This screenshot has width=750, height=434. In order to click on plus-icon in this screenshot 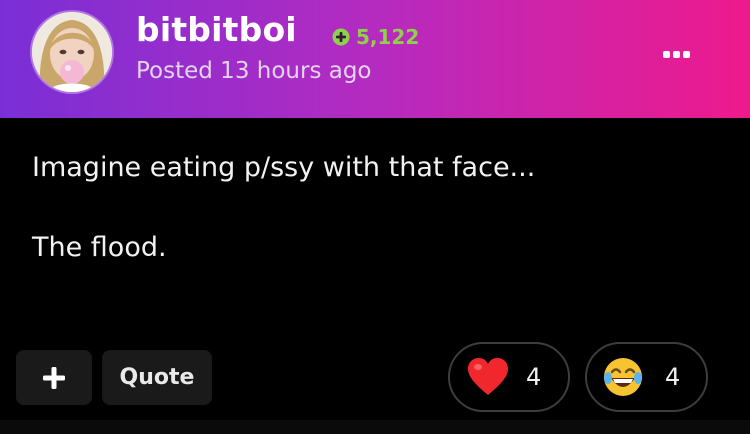, I will do `click(54, 377)`.